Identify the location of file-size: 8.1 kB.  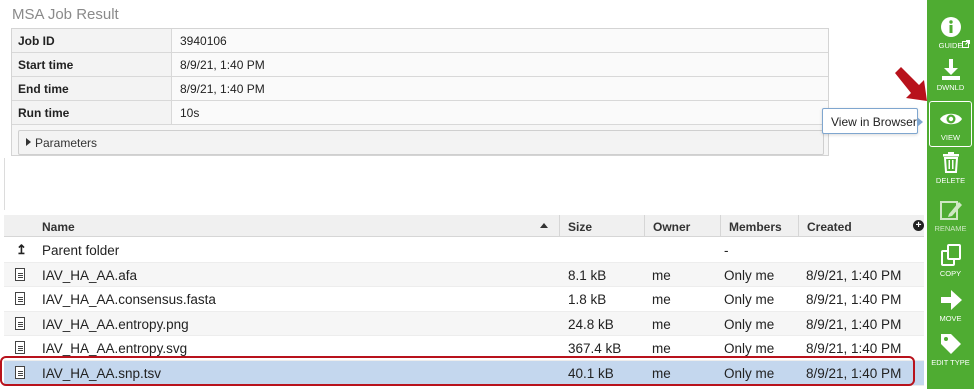
(587, 275).